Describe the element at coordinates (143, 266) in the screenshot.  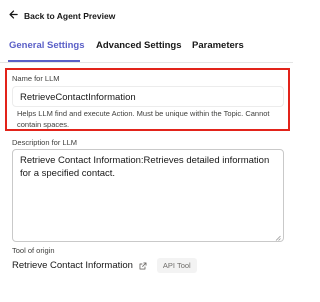
I see `external-link-icon` at that location.